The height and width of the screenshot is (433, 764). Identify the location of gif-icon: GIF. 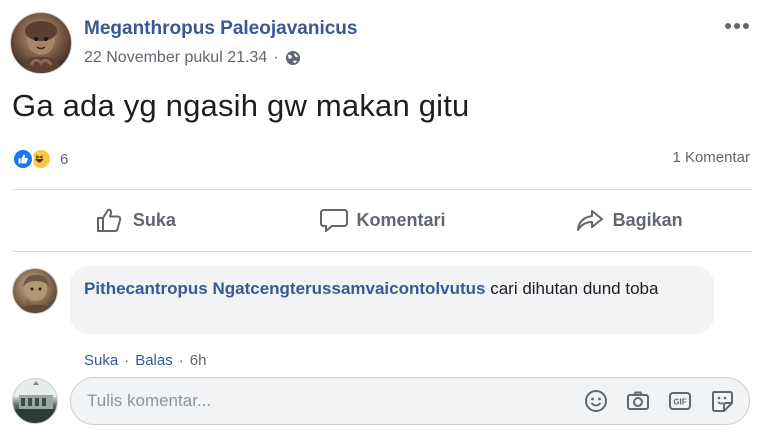
(680, 401).